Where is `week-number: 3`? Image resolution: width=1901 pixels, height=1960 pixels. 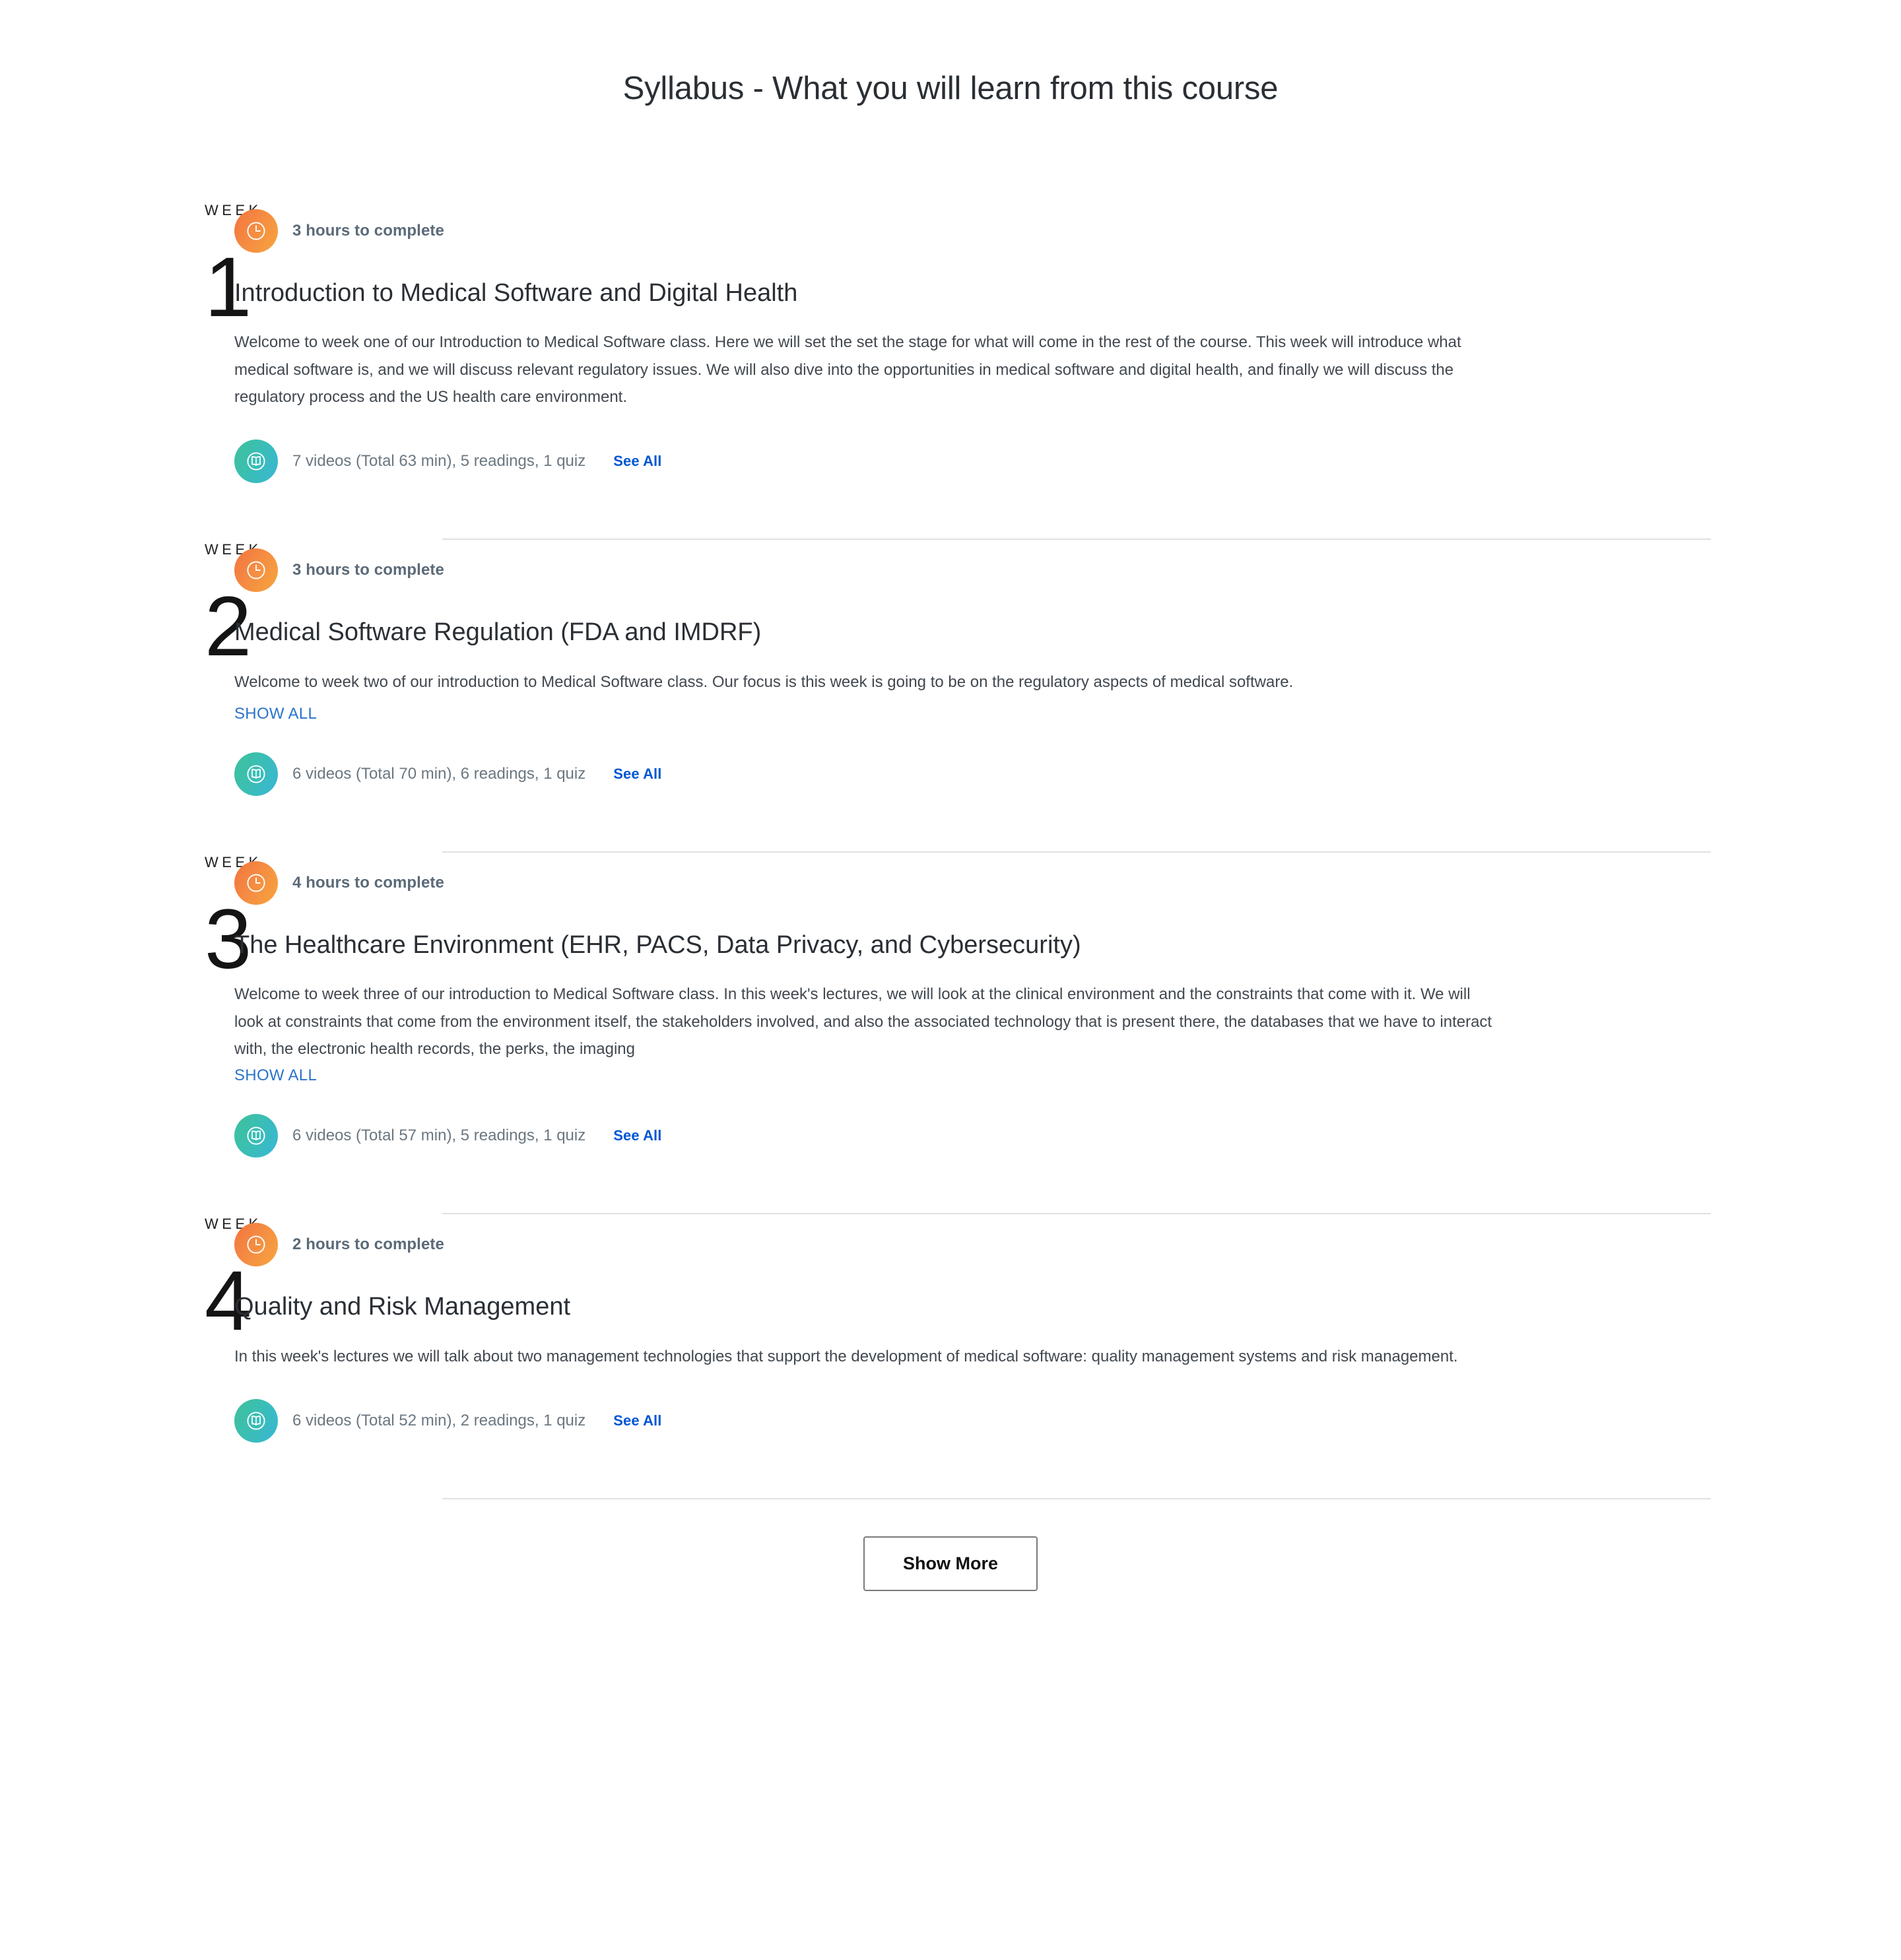
week-number: 3 is located at coordinates (228, 939).